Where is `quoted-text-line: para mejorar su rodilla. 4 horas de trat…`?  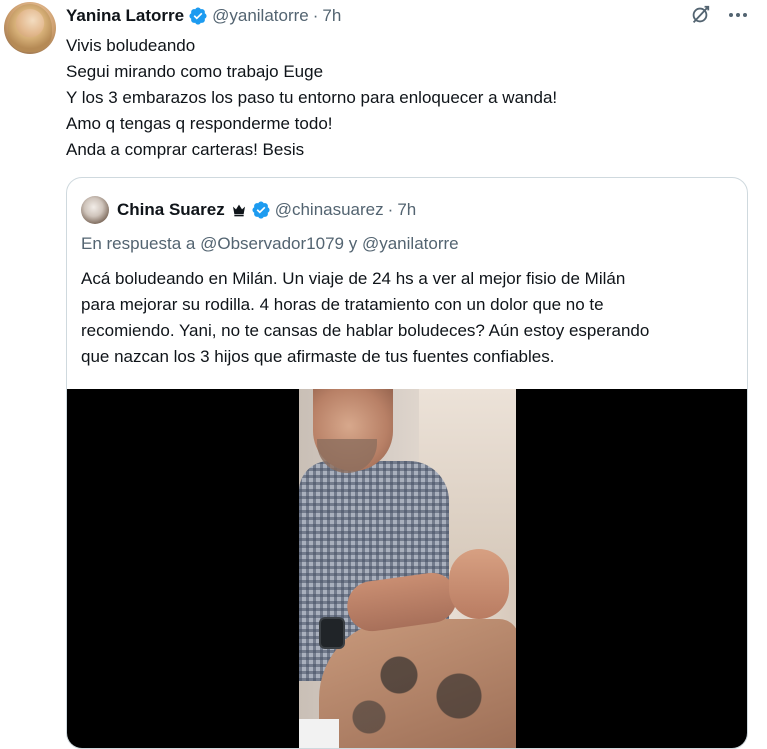
quoted-text-line: para mejorar su rodilla. 4 horas de trat… is located at coordinates (342, 304).